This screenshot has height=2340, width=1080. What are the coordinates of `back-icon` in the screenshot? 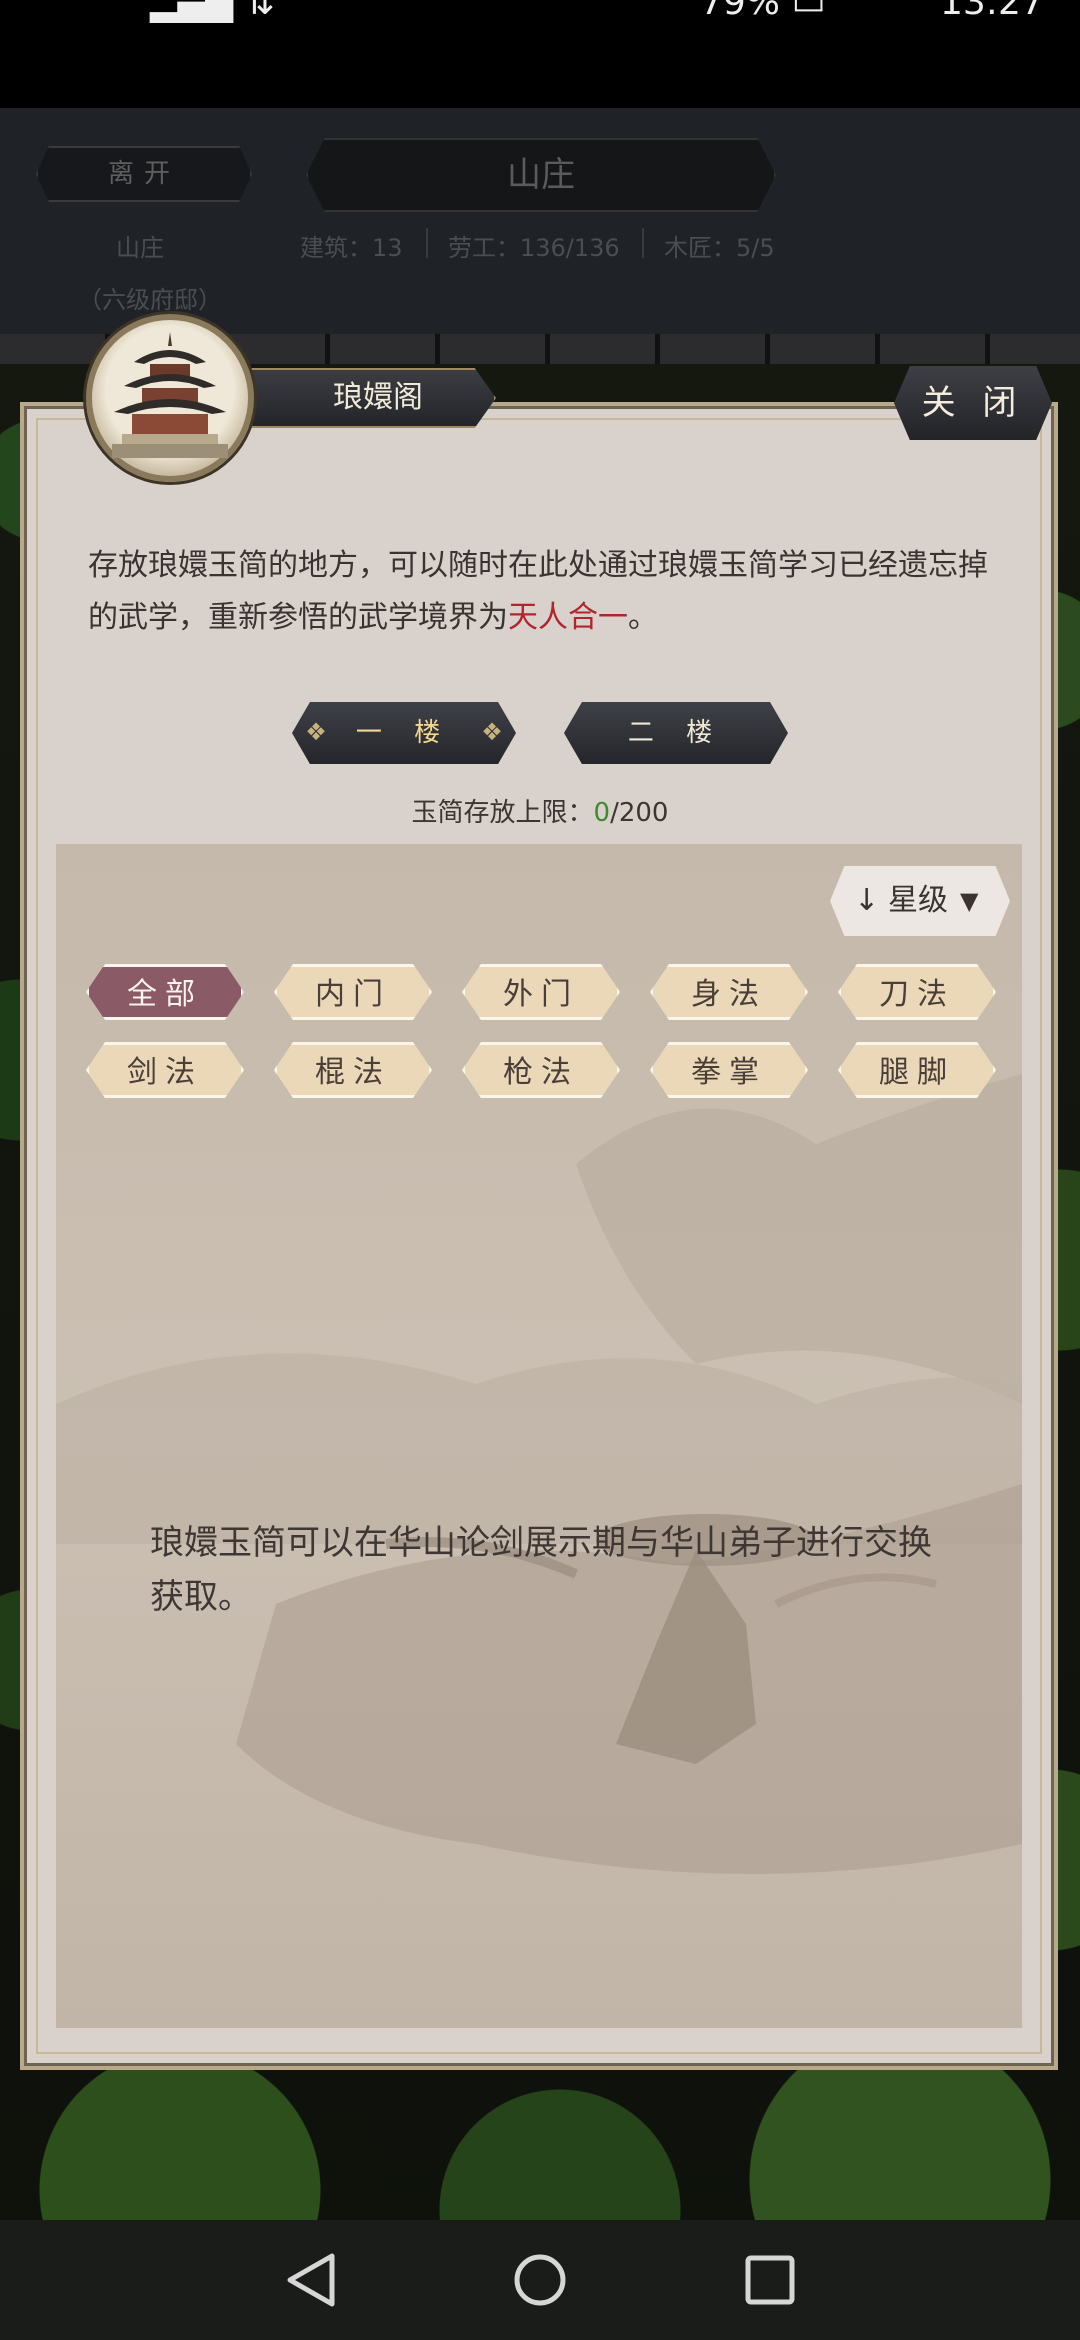 It's located at (311, 2280).